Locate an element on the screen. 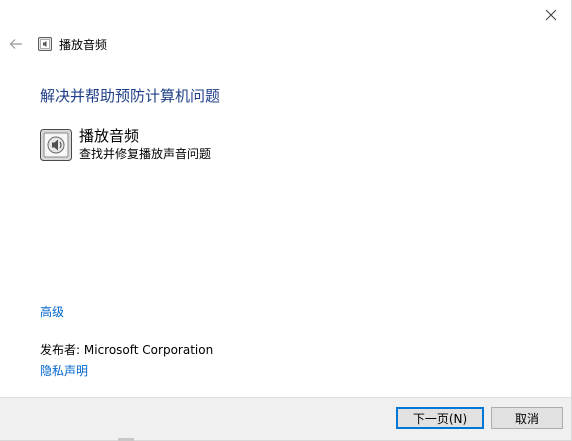 The height and width of the screenshot is (441, 572). close-icon is located at coordinates (551, 15).